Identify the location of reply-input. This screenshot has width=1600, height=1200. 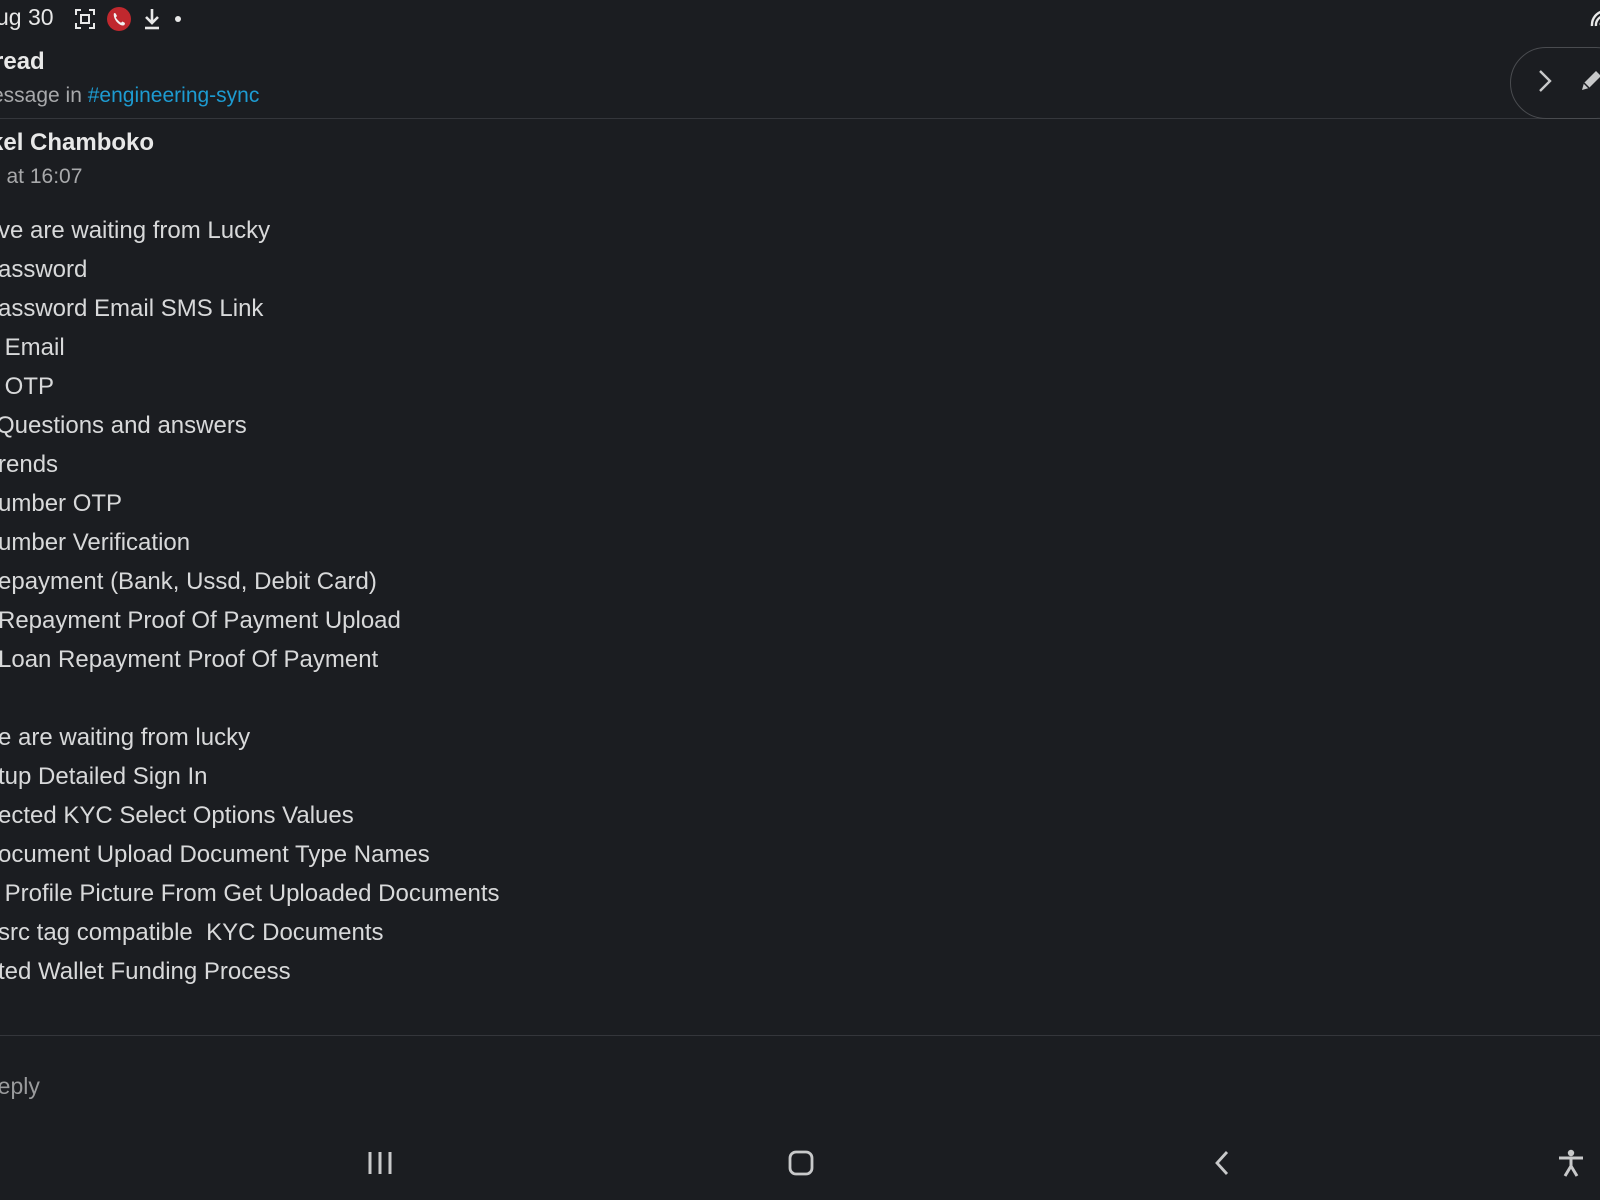
(785, 1086).